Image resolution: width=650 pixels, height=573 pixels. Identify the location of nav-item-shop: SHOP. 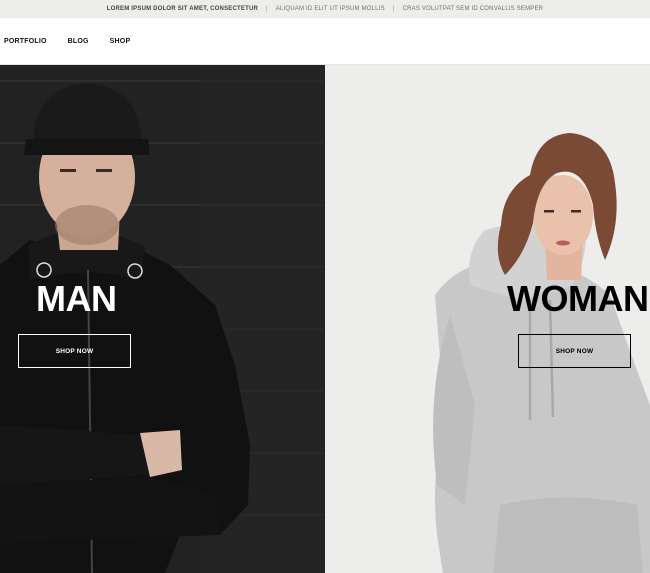
(120, 41).